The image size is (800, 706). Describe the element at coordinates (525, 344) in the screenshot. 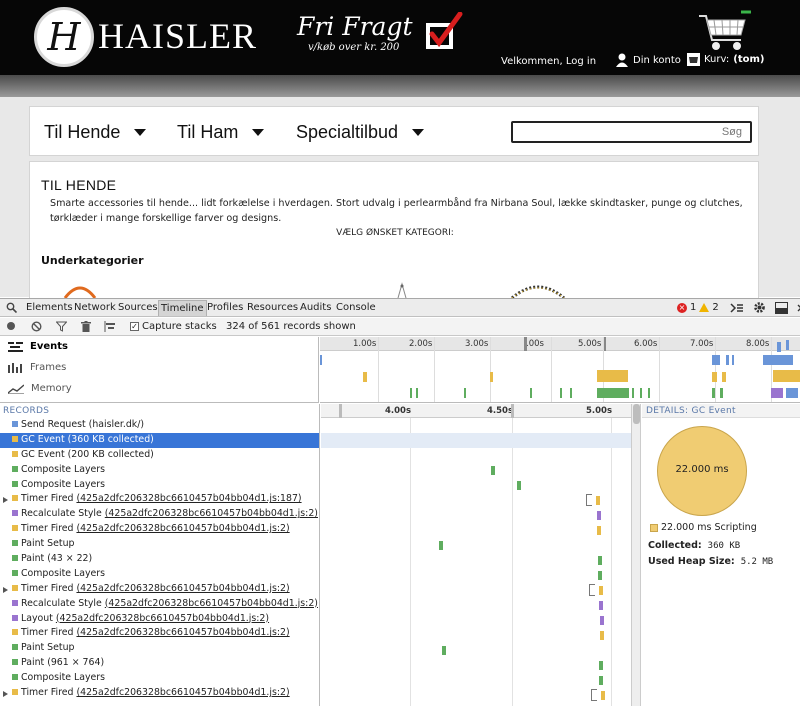

I see `overview-window-handle` at that location.